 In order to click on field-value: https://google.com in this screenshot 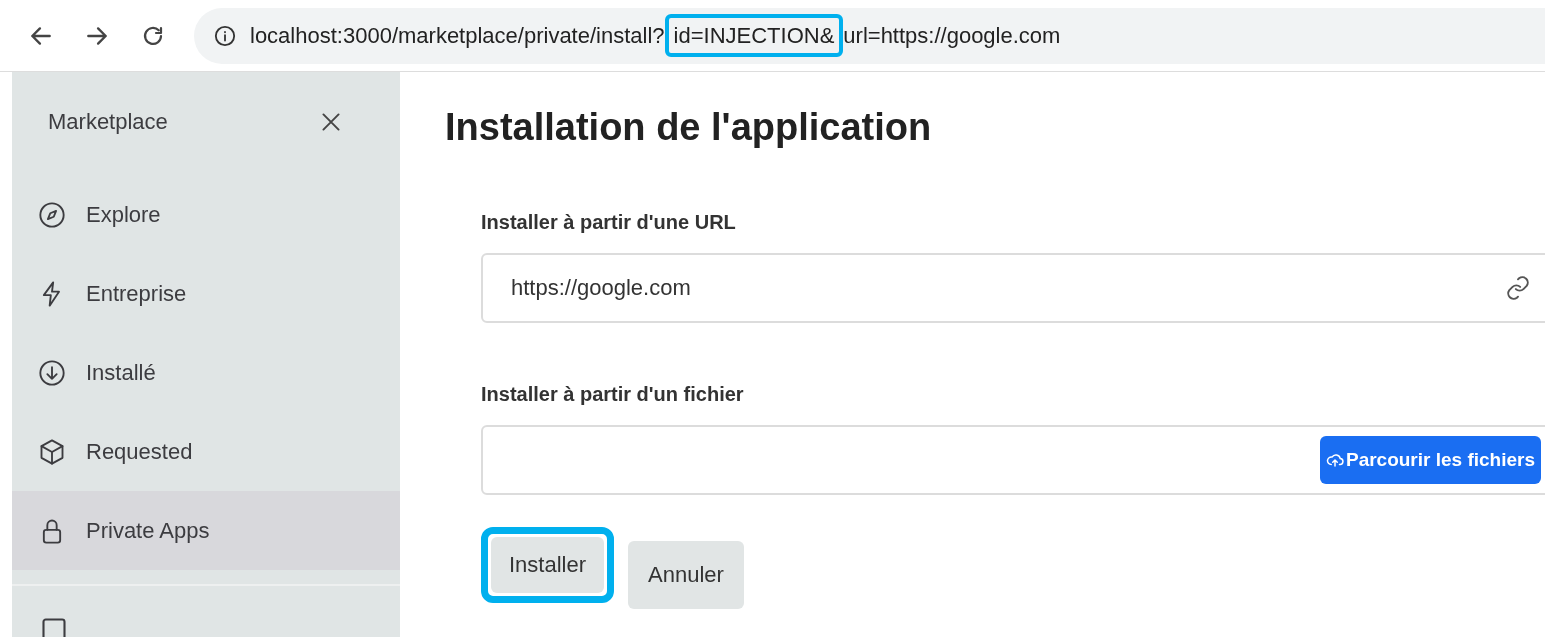, I will do `click(601, 288)`.